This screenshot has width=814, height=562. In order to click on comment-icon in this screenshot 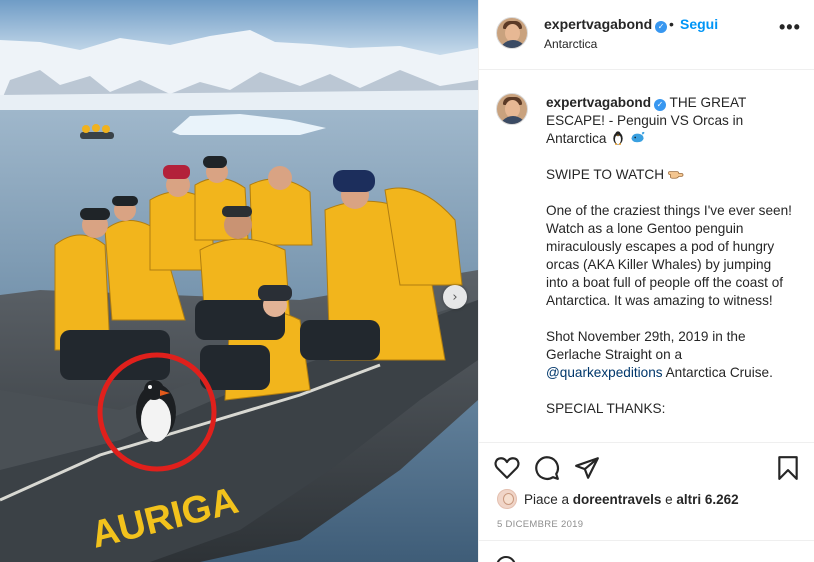, I will do `click(547, 468)`.